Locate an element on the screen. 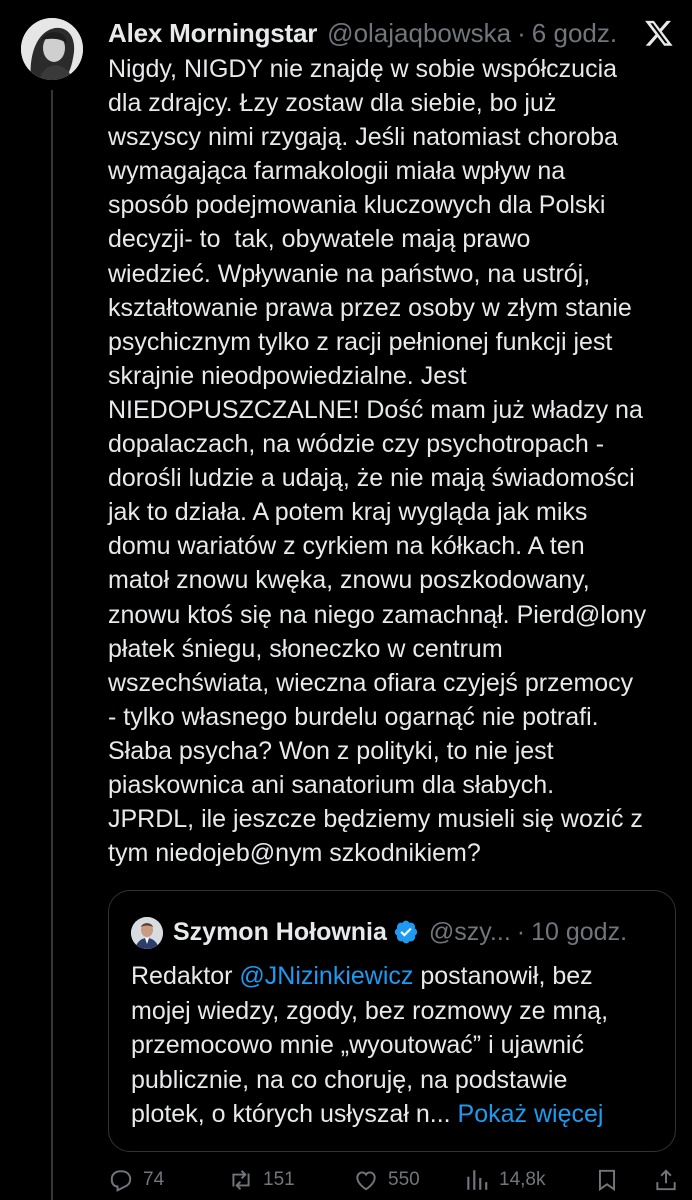 The height and width of the screenshot is (1200, 692). share-button is located at coordinates (670, 1180).